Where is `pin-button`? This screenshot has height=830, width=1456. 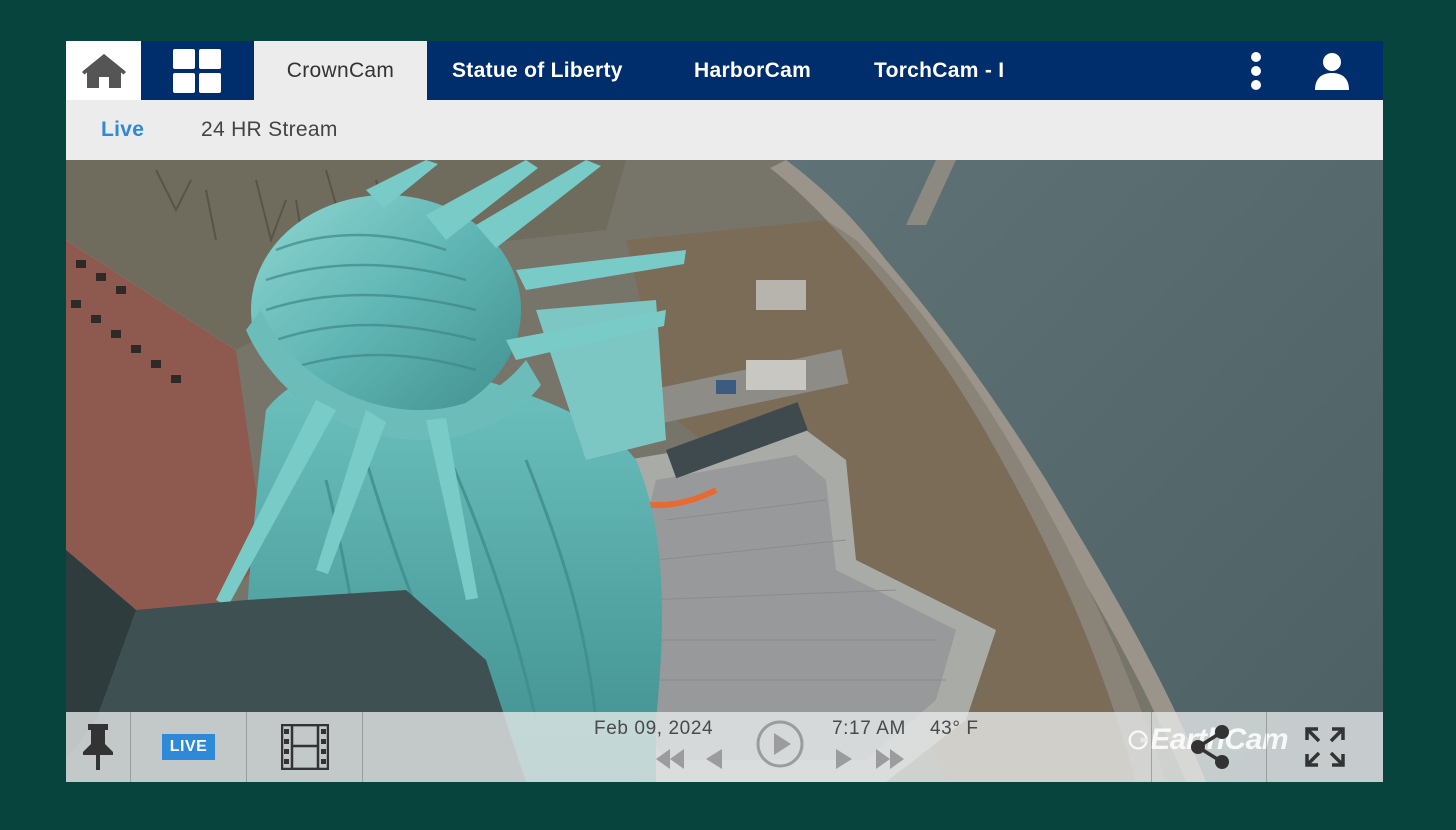
pin-button is located at coordinates (98, 747).